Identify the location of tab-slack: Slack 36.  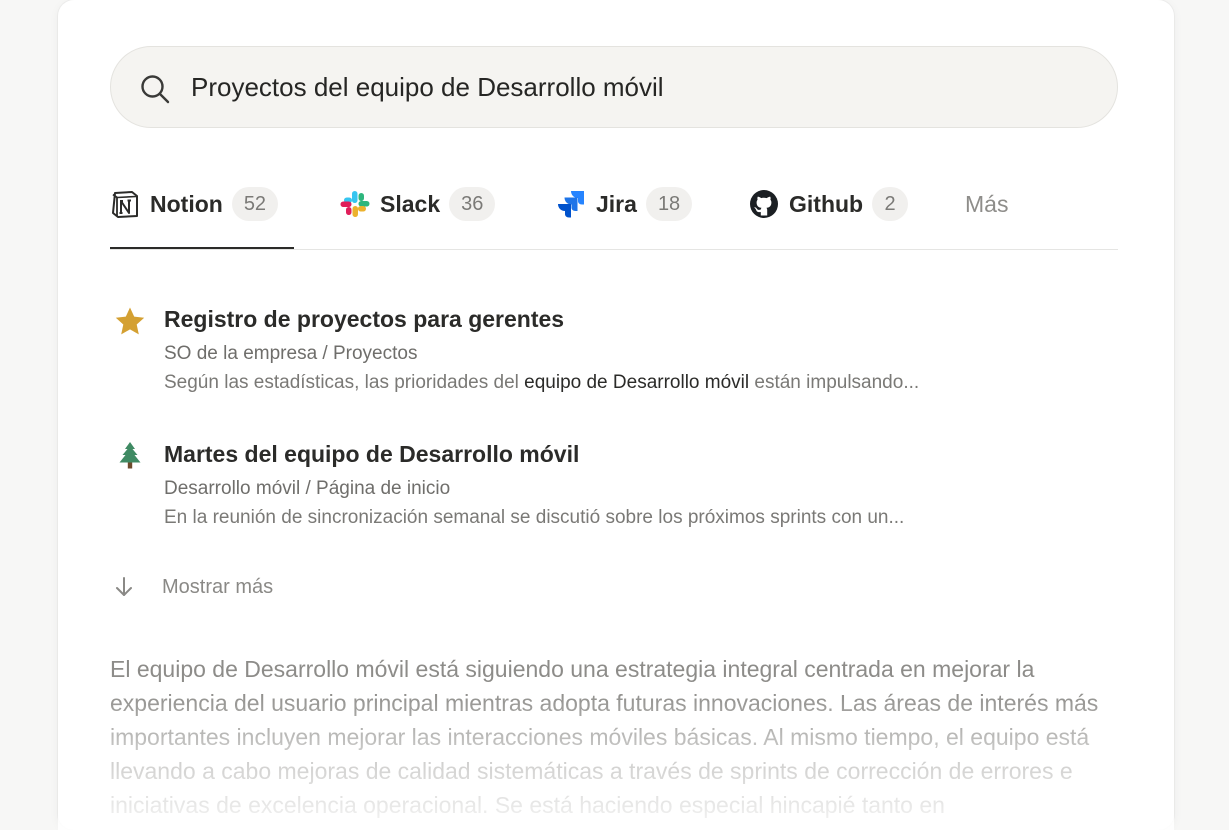
(418, 204).